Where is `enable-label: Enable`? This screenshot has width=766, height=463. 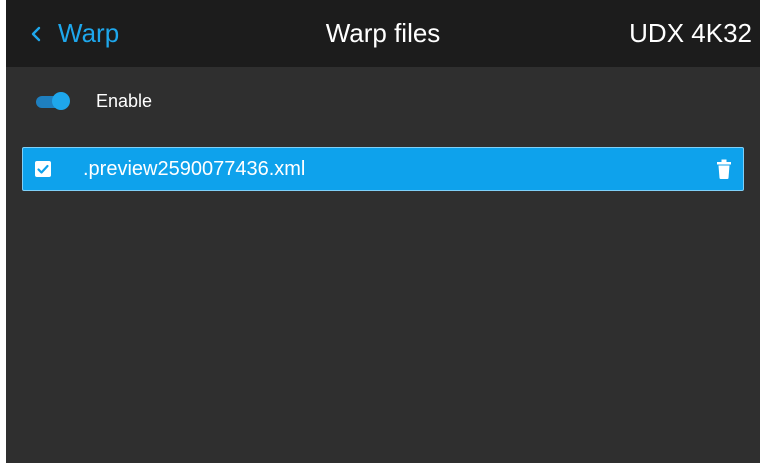 enable-label: Enable is located at coordinates (124, 100).